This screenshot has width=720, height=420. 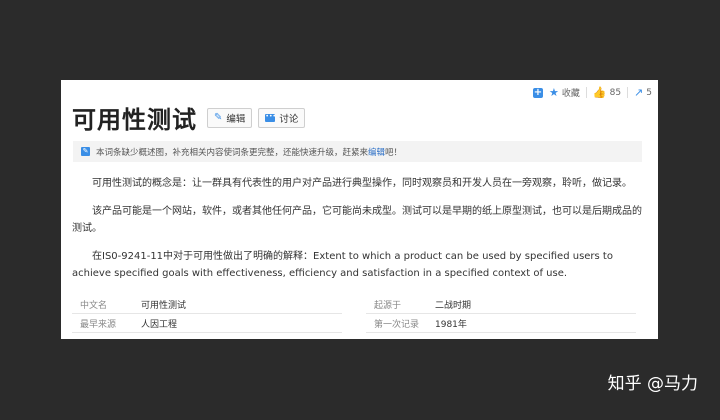 I want to click on info-key: 第一次记录, so click(x=397, y=324).